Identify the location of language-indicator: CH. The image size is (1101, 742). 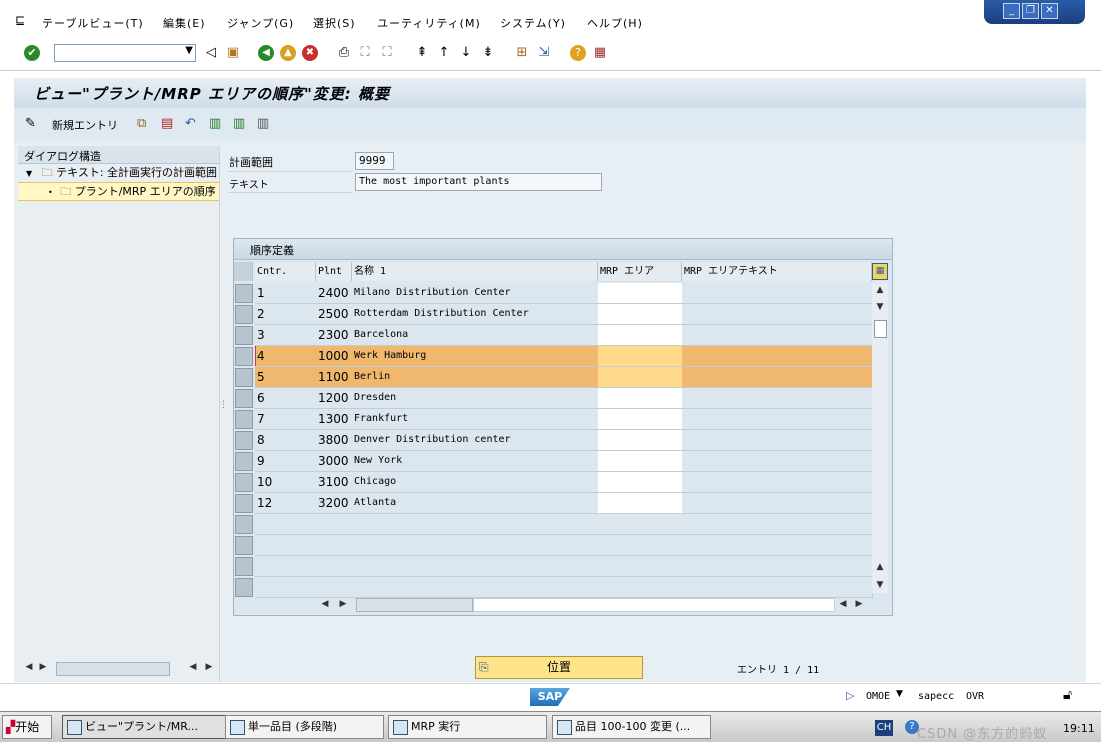
(884, 728).